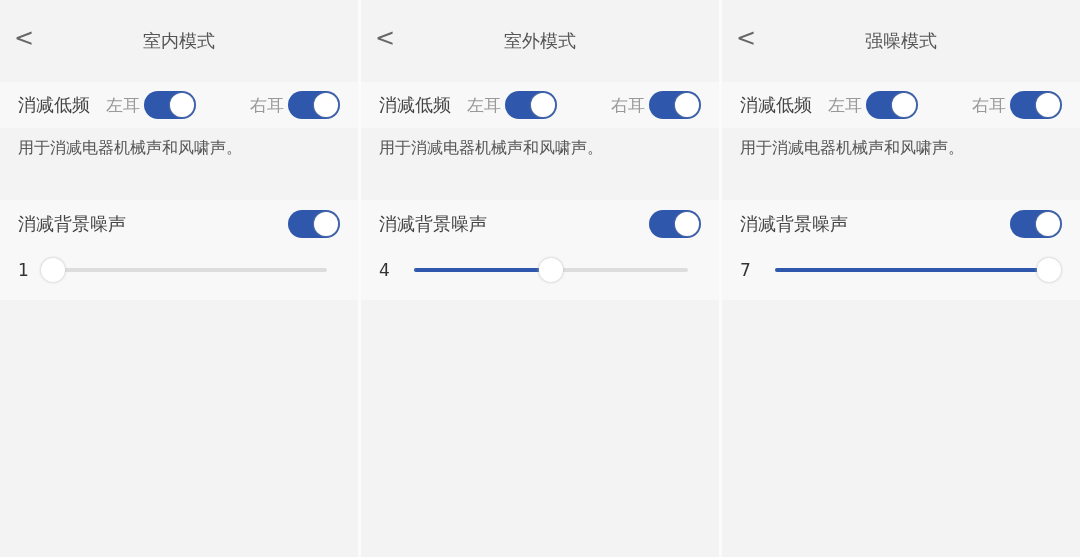 The height and width of the screenshot is (557, 1080). I want to click on page-title: 室外模式, so click(540, 41).